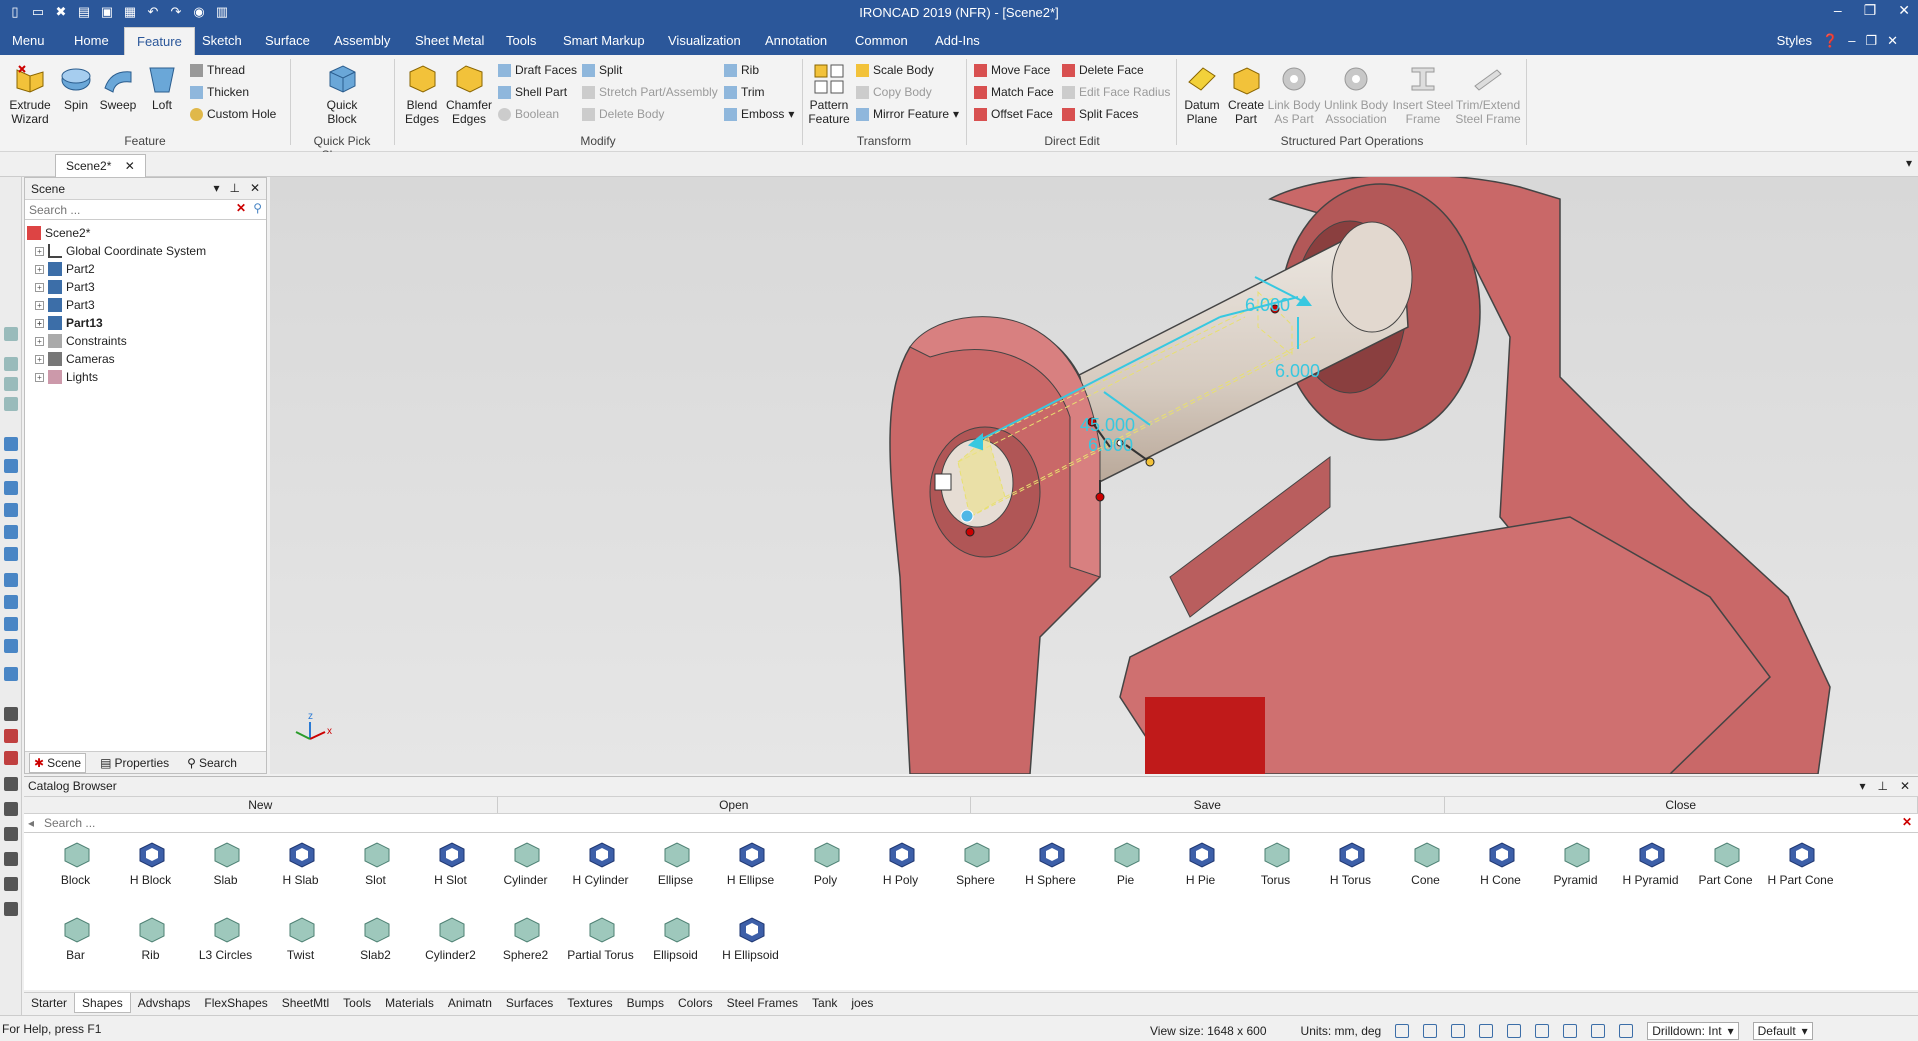 The width and height of the screenshot is (1918, 1041). Describe the element at coordinates (1570, 1031) in the screenshot. I see `section-icon` at that location.